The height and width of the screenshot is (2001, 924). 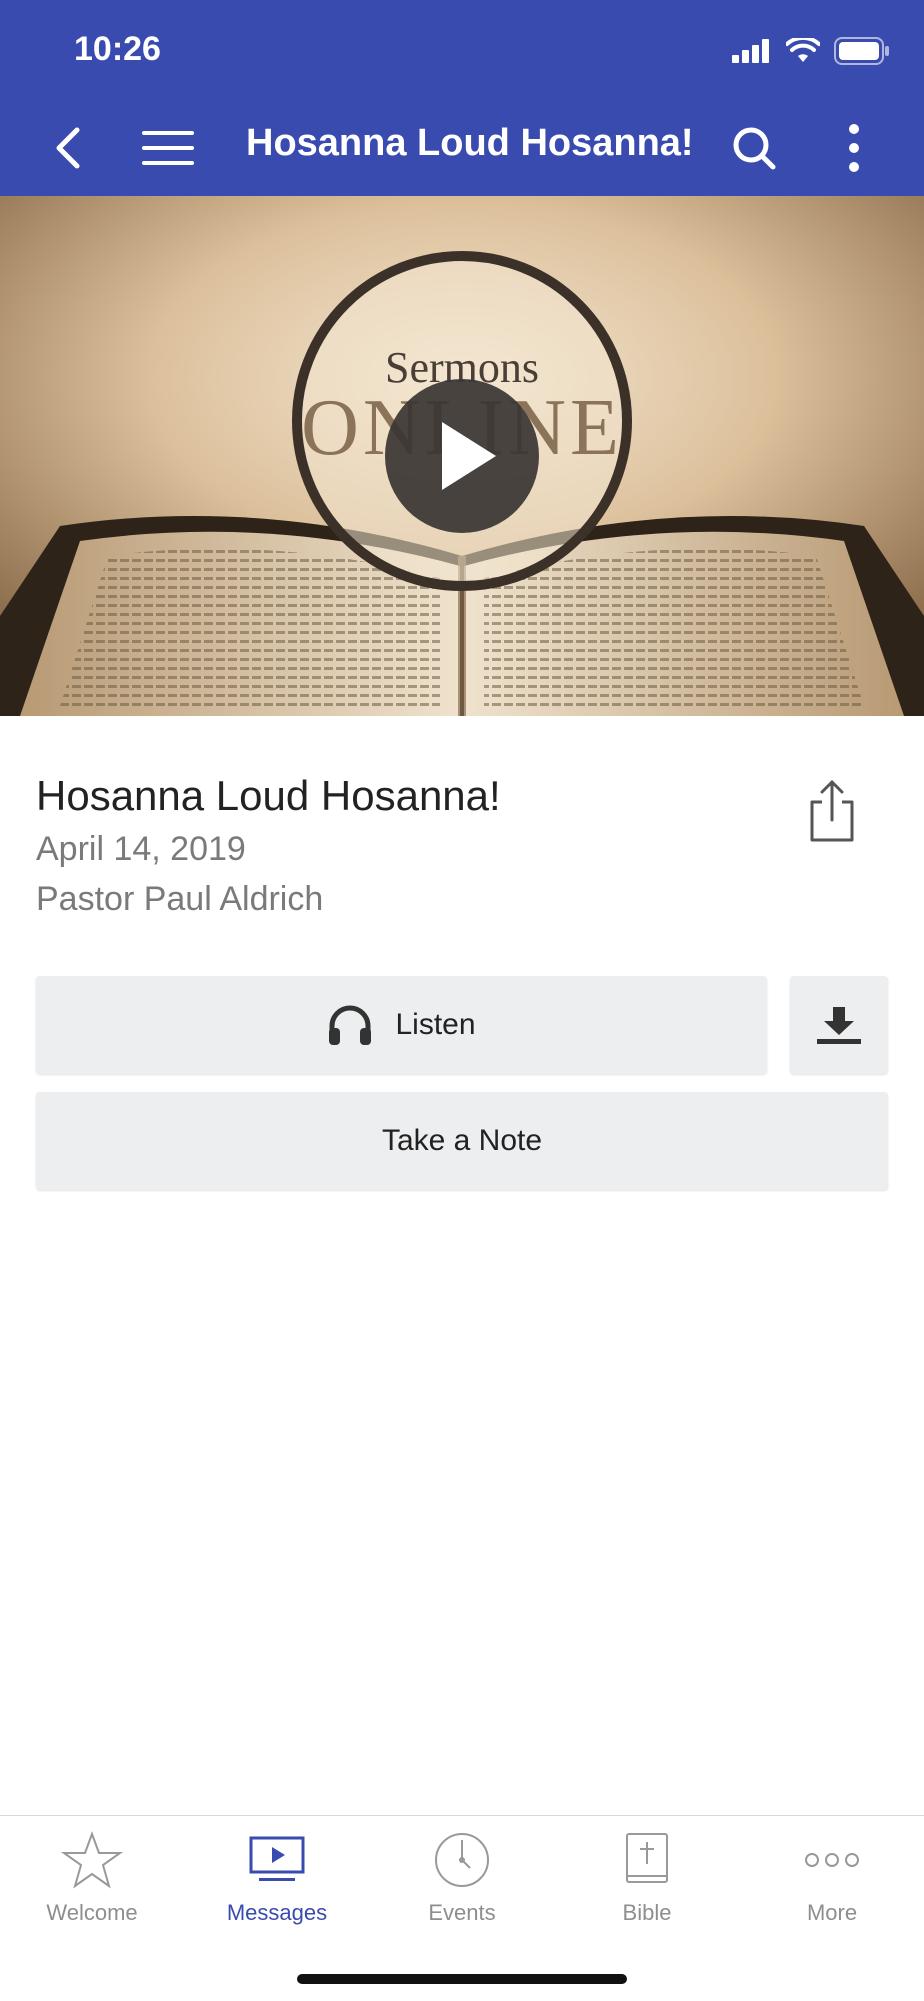 I want to click on search-icon, so click(x=754, y=148).